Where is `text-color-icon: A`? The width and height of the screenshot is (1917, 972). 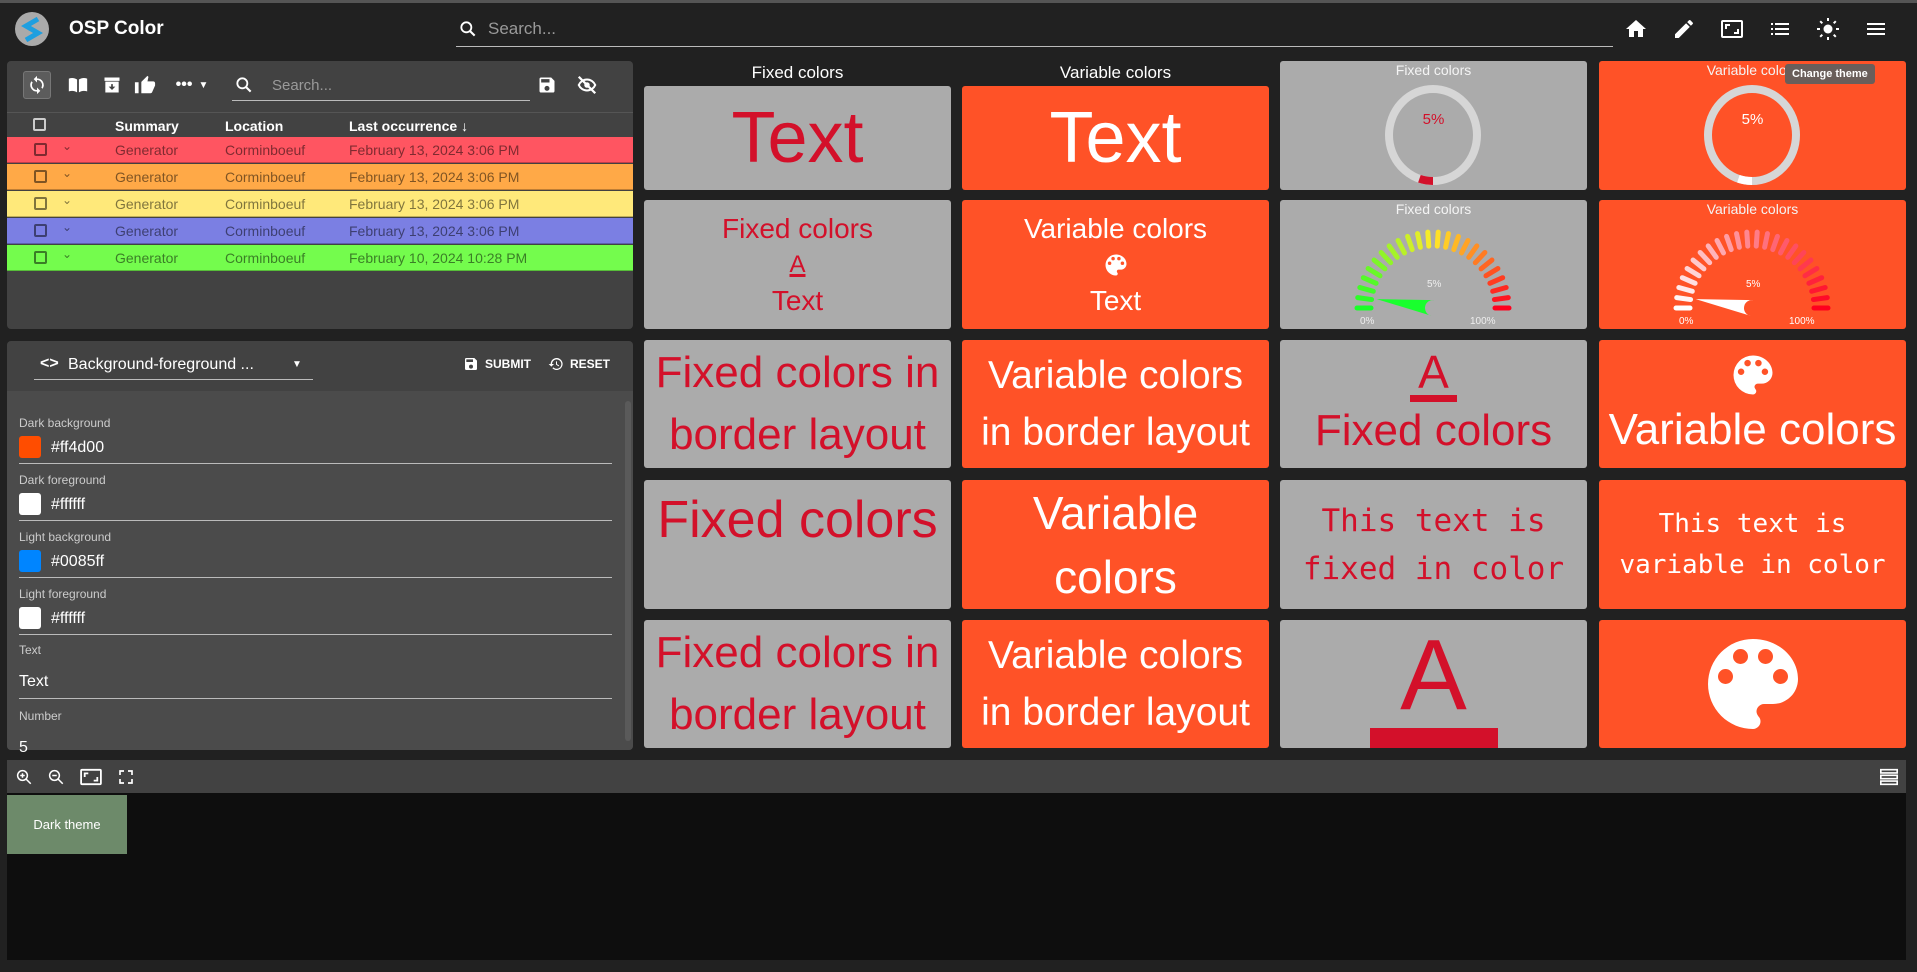
text-color-icon: A is located at coordinates (1433, 675).